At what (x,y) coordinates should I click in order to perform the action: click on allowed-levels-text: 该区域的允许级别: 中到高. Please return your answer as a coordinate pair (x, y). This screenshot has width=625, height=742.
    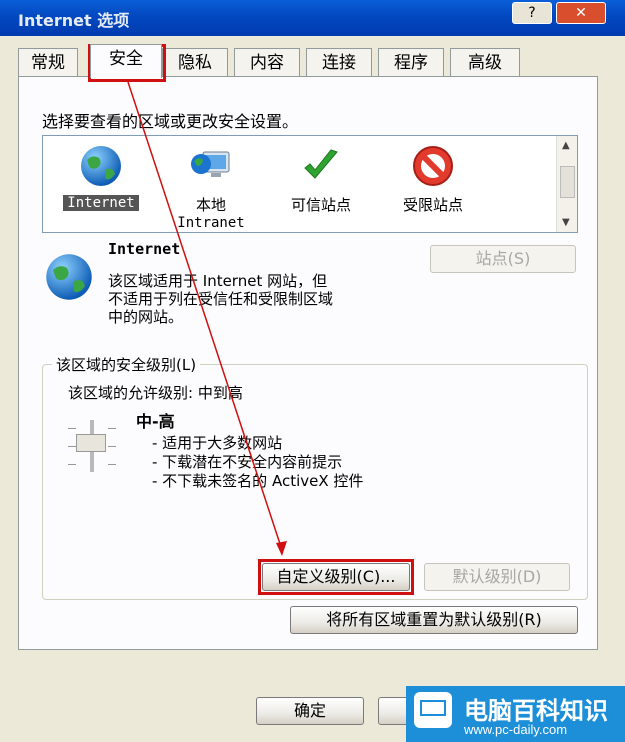
    Looking at the image, I should click on (155, 393).